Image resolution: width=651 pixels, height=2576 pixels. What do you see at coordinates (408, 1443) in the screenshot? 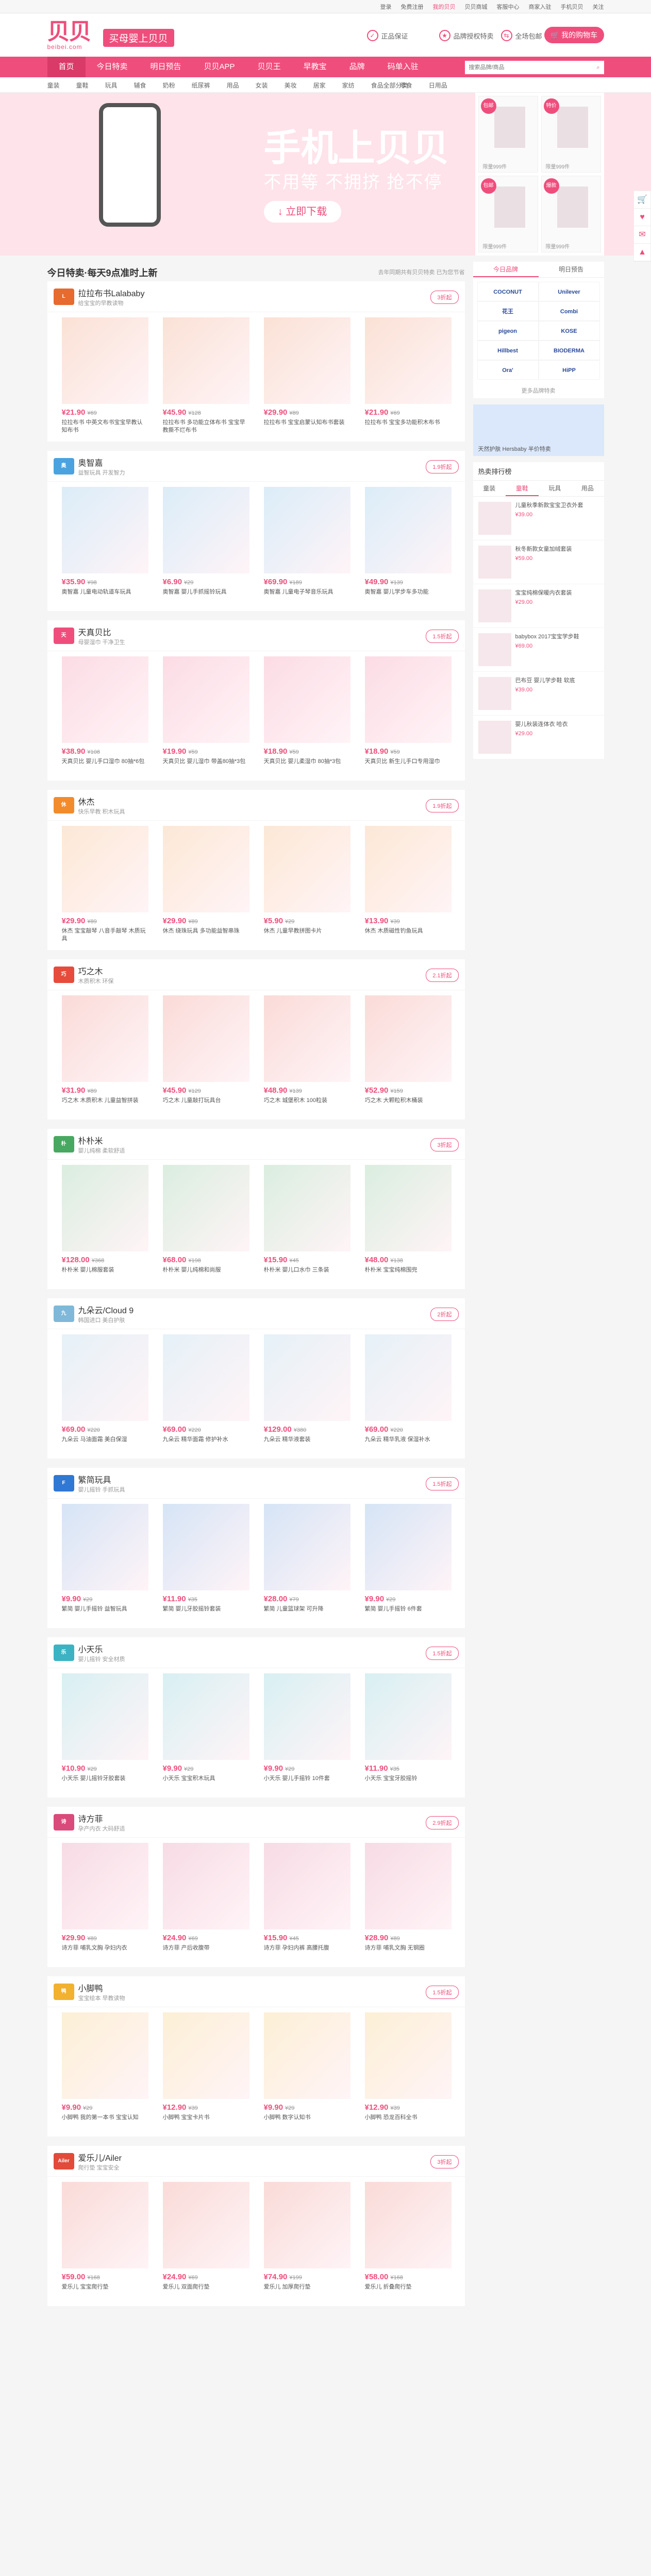
I see `product-title: 九朵云 精华乳液 保湿补水` at bounding box center [408, 1443].